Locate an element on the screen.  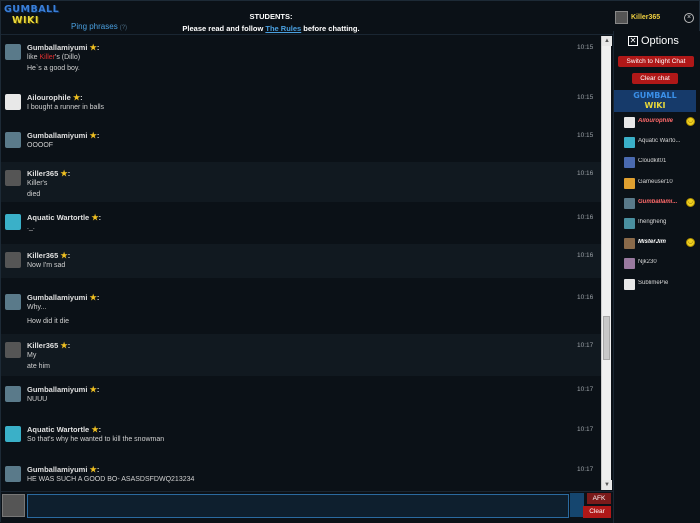
user-list-item: Ihengheng is located at coordinates (657, 224).